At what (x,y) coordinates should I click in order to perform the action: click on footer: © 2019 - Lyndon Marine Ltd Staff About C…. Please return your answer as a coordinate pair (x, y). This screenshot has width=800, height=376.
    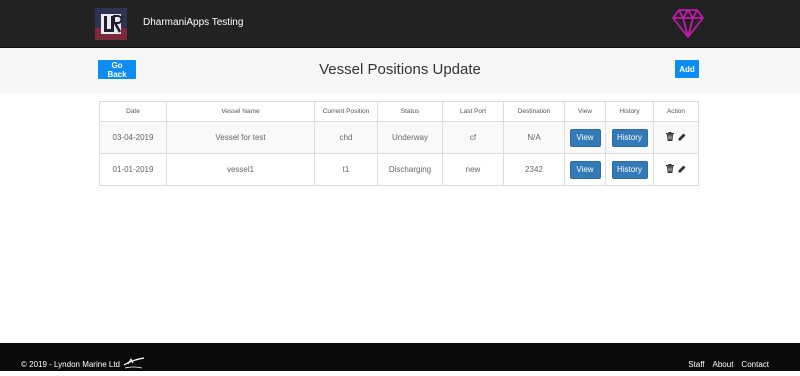
    Looking at the image, I should click on (400, 357).